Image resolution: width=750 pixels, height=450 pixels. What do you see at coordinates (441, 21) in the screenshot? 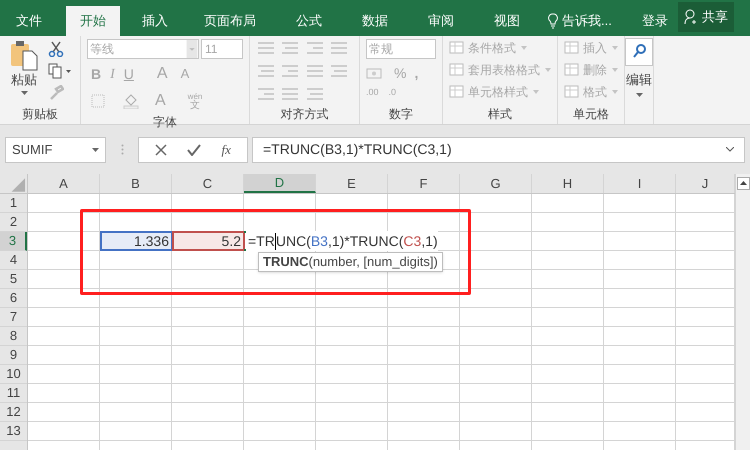
I see `ribbon-tab: 审阅` at bounding box center [441, 21].